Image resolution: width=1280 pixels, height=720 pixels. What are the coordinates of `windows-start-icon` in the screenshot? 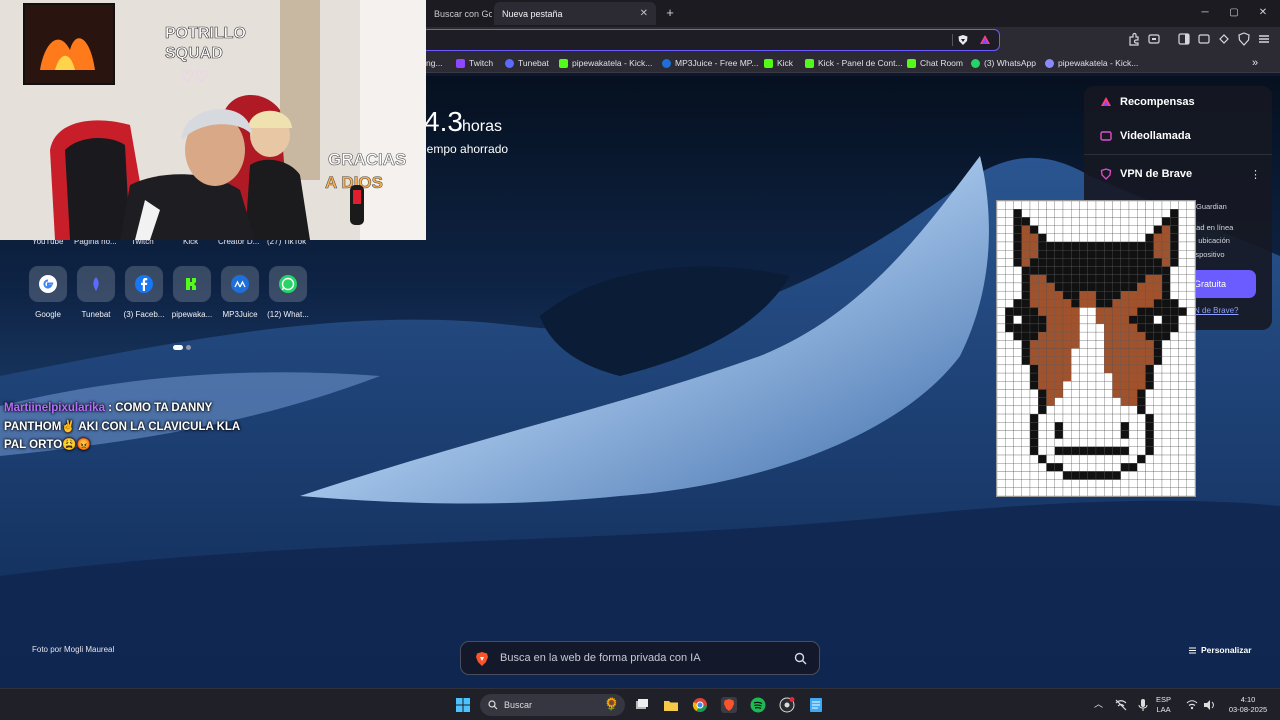 It's located at (463, 705).